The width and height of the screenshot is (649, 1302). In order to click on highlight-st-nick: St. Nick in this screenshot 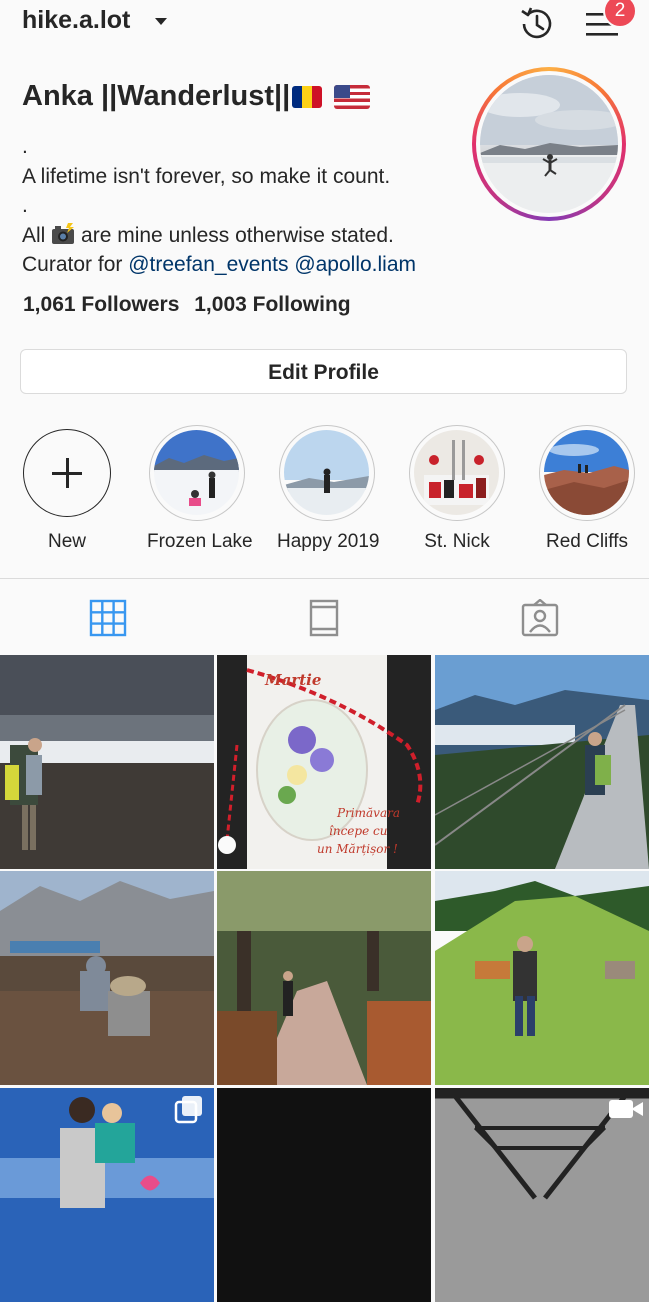, I will do `click(457, 489)`.